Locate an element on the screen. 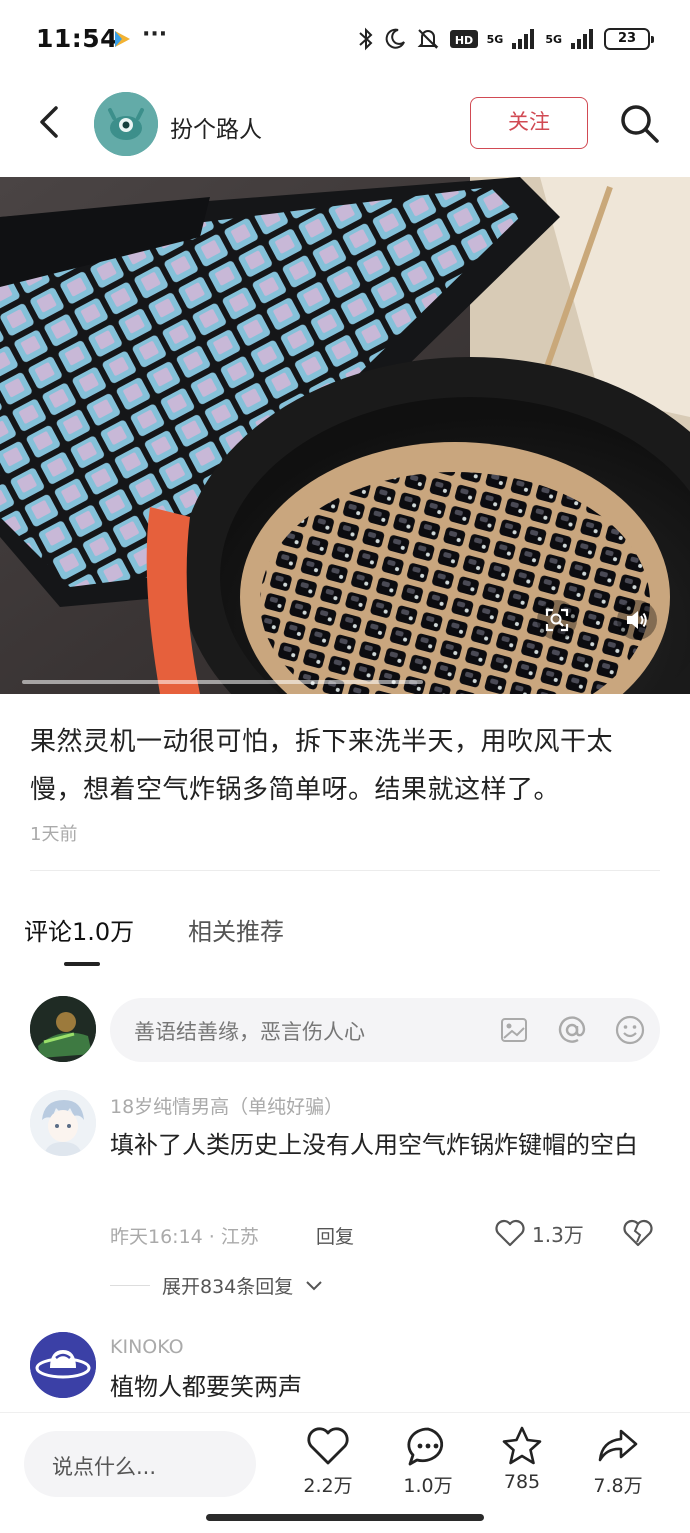 Image resolution: width=690 pixels, height=1533 pixels. post-time: 1天前 is located at coordinates (54, 834).